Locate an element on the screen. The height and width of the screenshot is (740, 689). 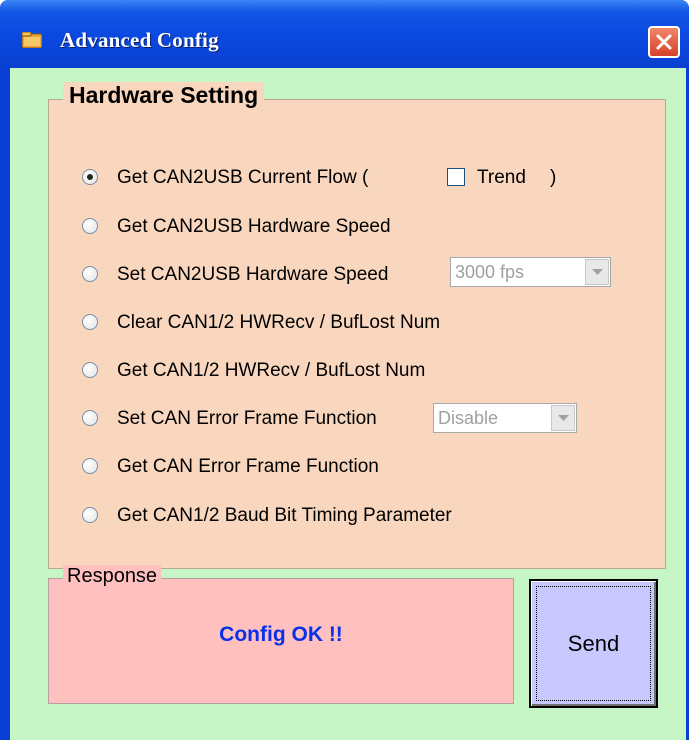
option-label: Get CAN Error Frame Function is located at coordinates (248, 466).